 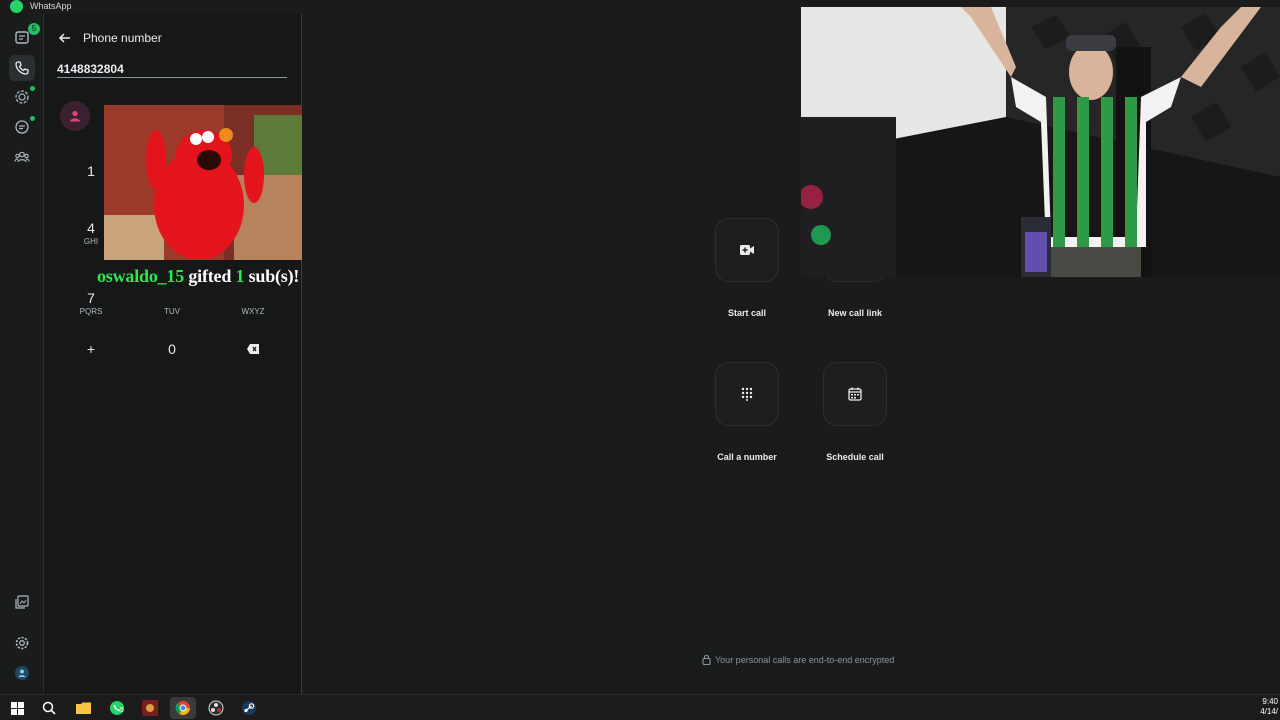 I want to click on dialer-title: Phone number, so click(x=122, y=38).